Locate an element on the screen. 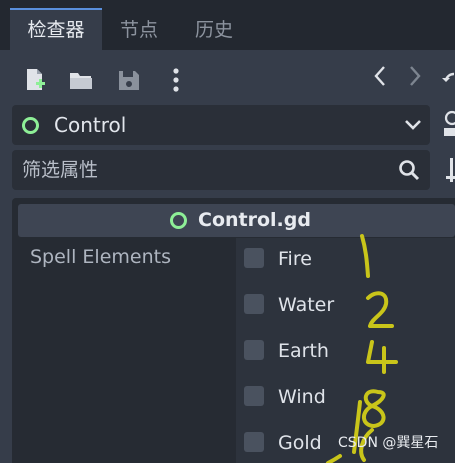  watermark: CSDN @巽星石 is located at coordinates (388, 443).